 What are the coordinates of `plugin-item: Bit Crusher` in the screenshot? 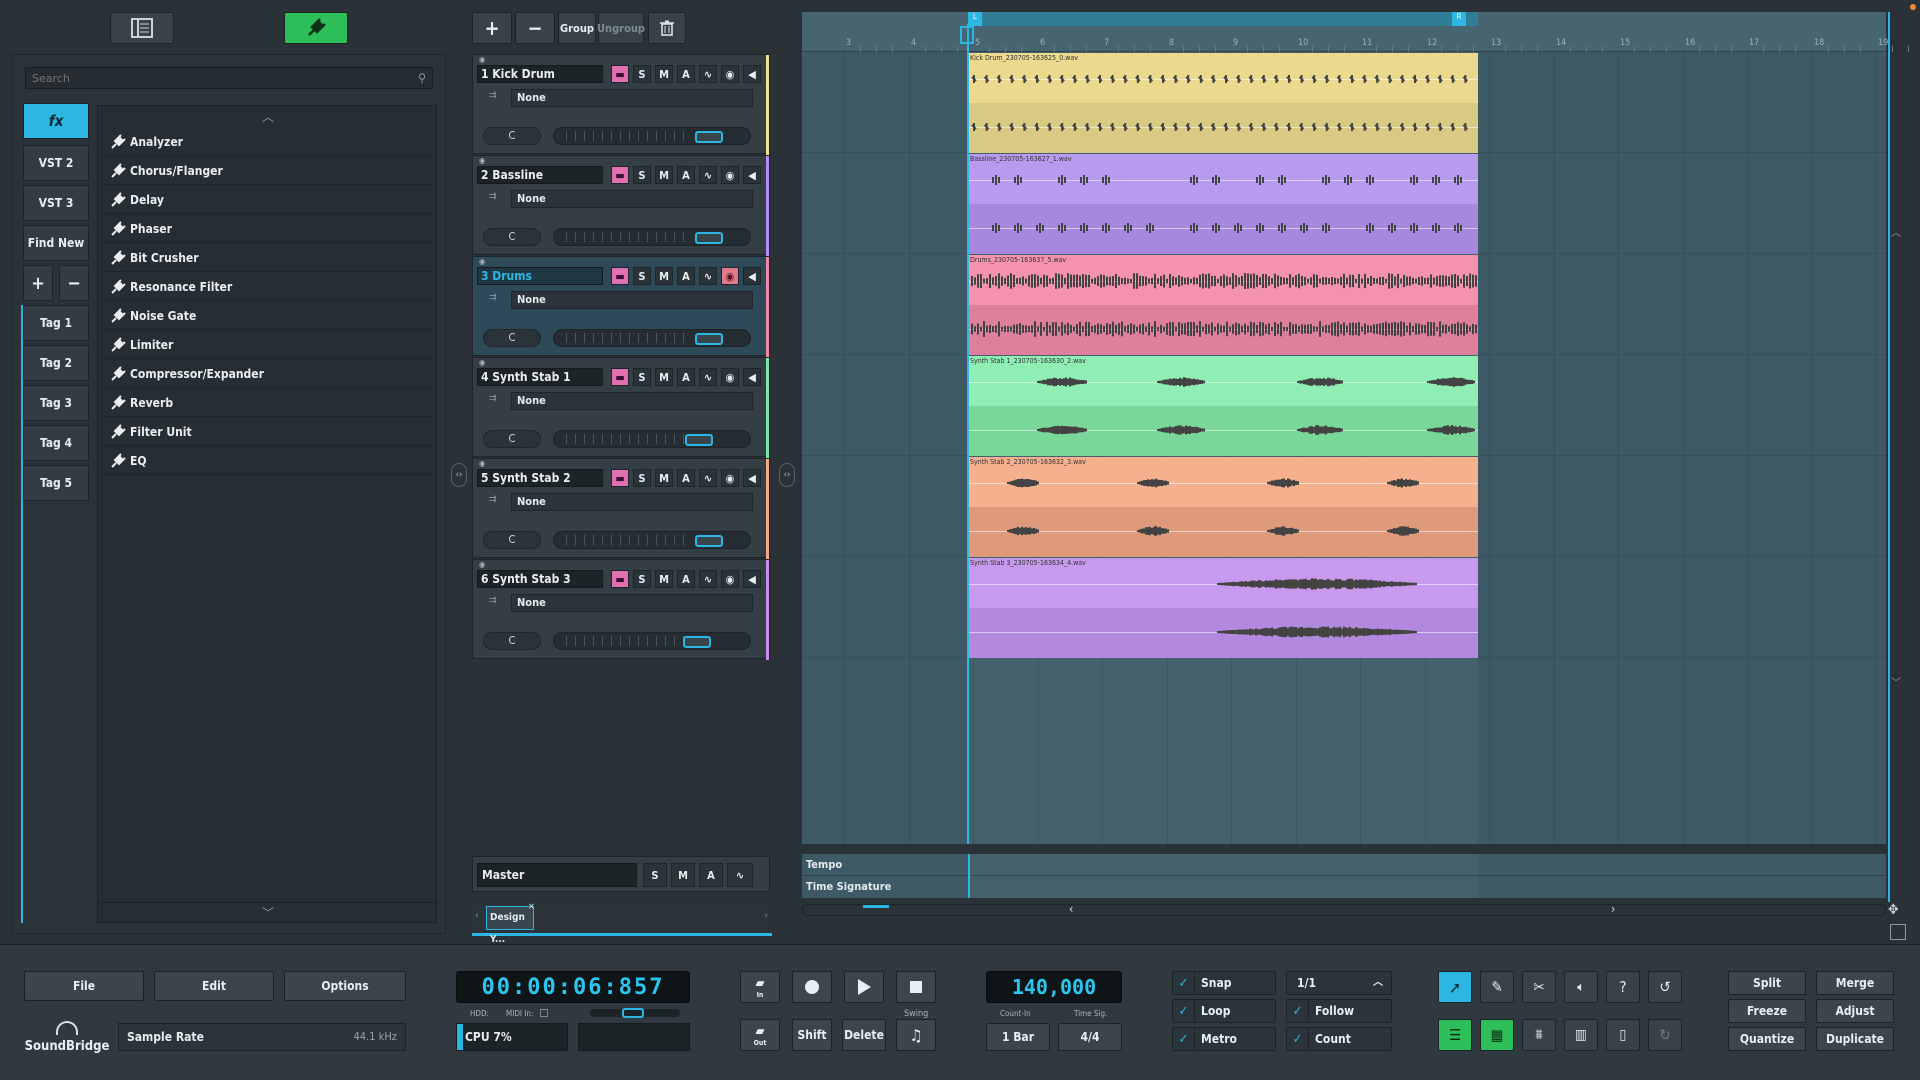 It's located at (268, 258).